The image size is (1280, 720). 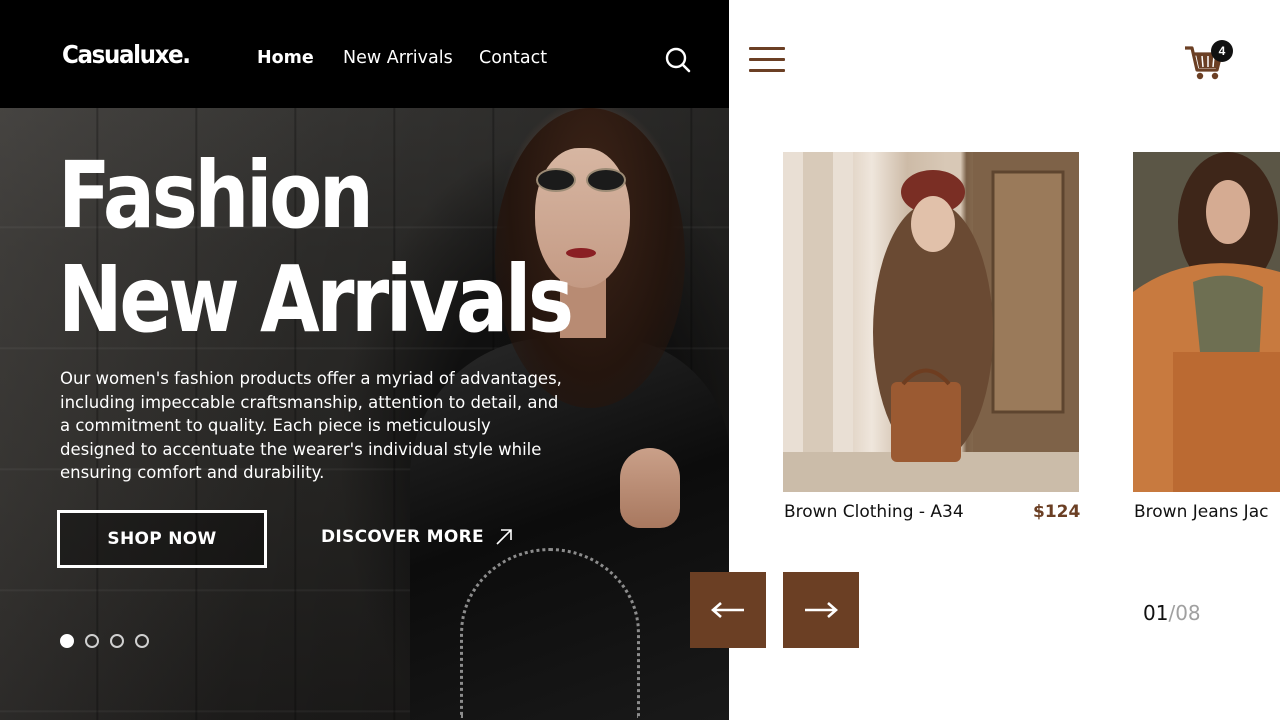 I want to click on arrow-right-icon, so click(x=821, y=610).